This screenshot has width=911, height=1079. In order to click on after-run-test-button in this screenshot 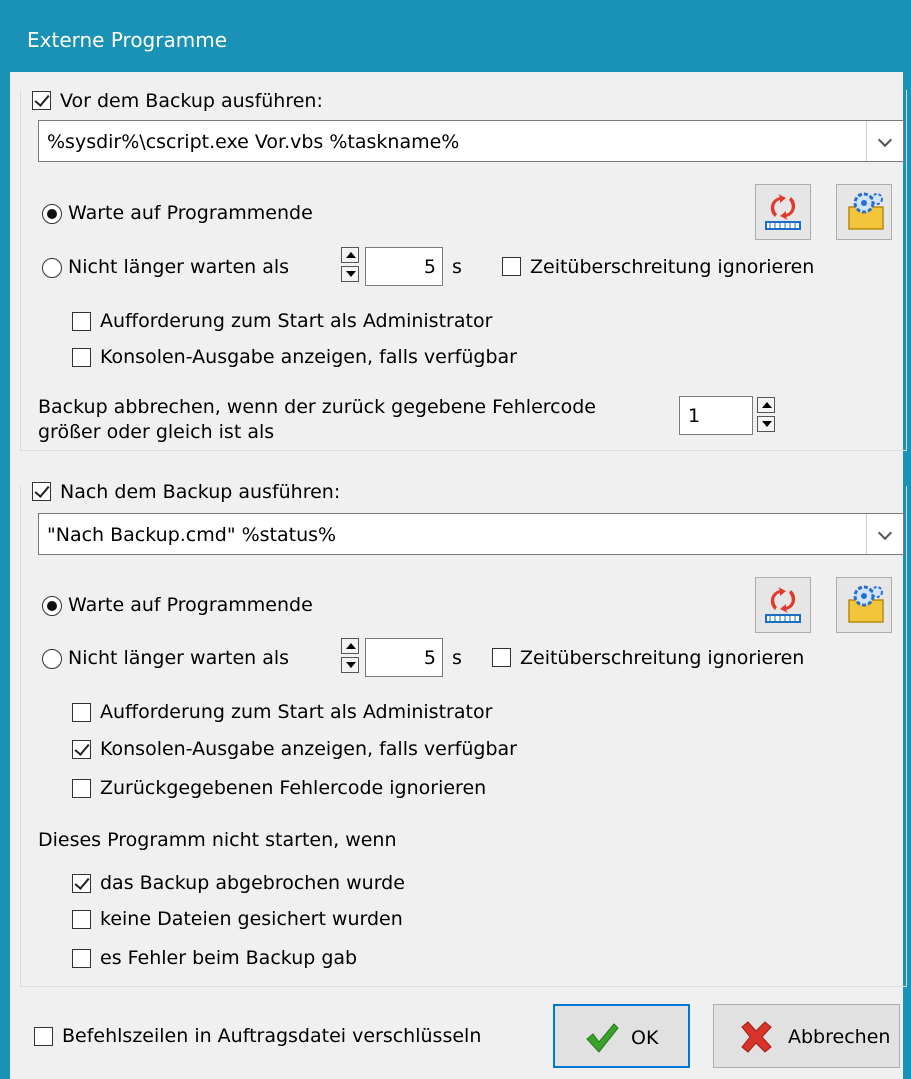, I will do `click(783, 605)`.